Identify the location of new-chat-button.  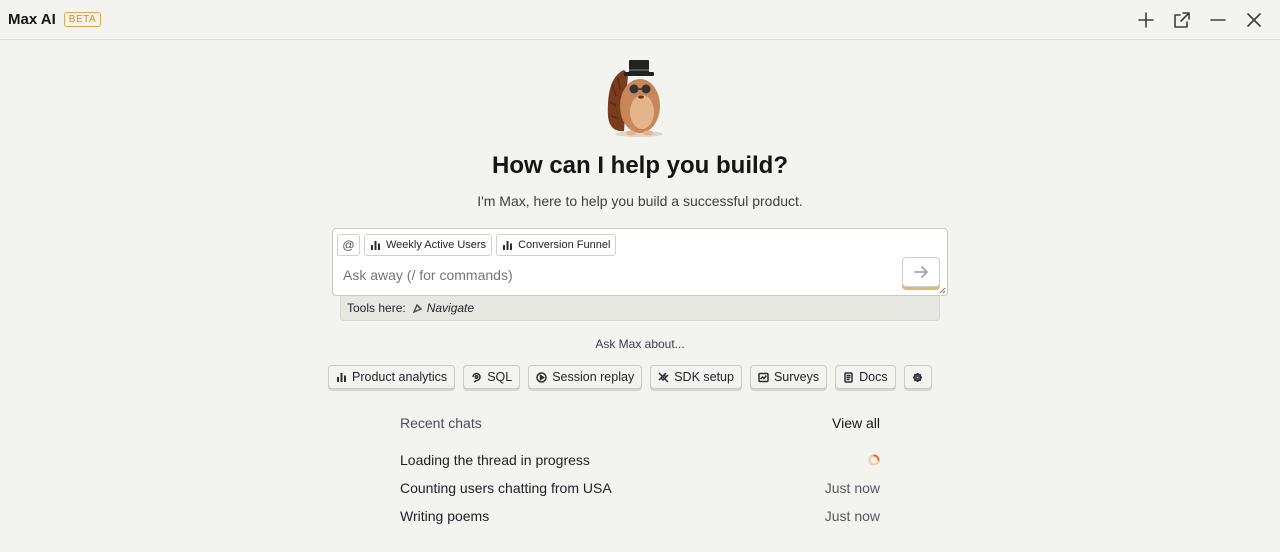
(1146, 20).